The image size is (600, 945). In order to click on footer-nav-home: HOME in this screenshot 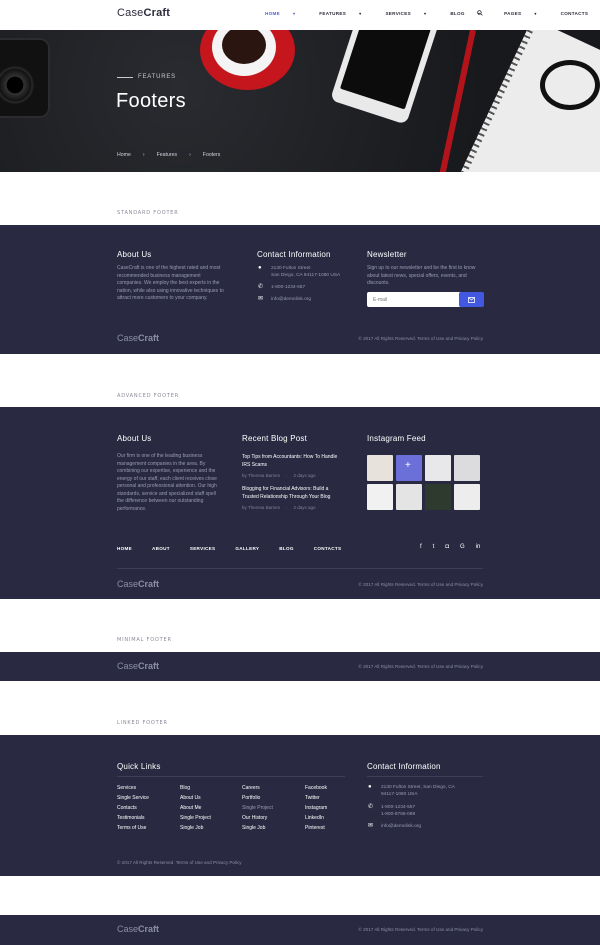, I will do `click(124, 548)`.